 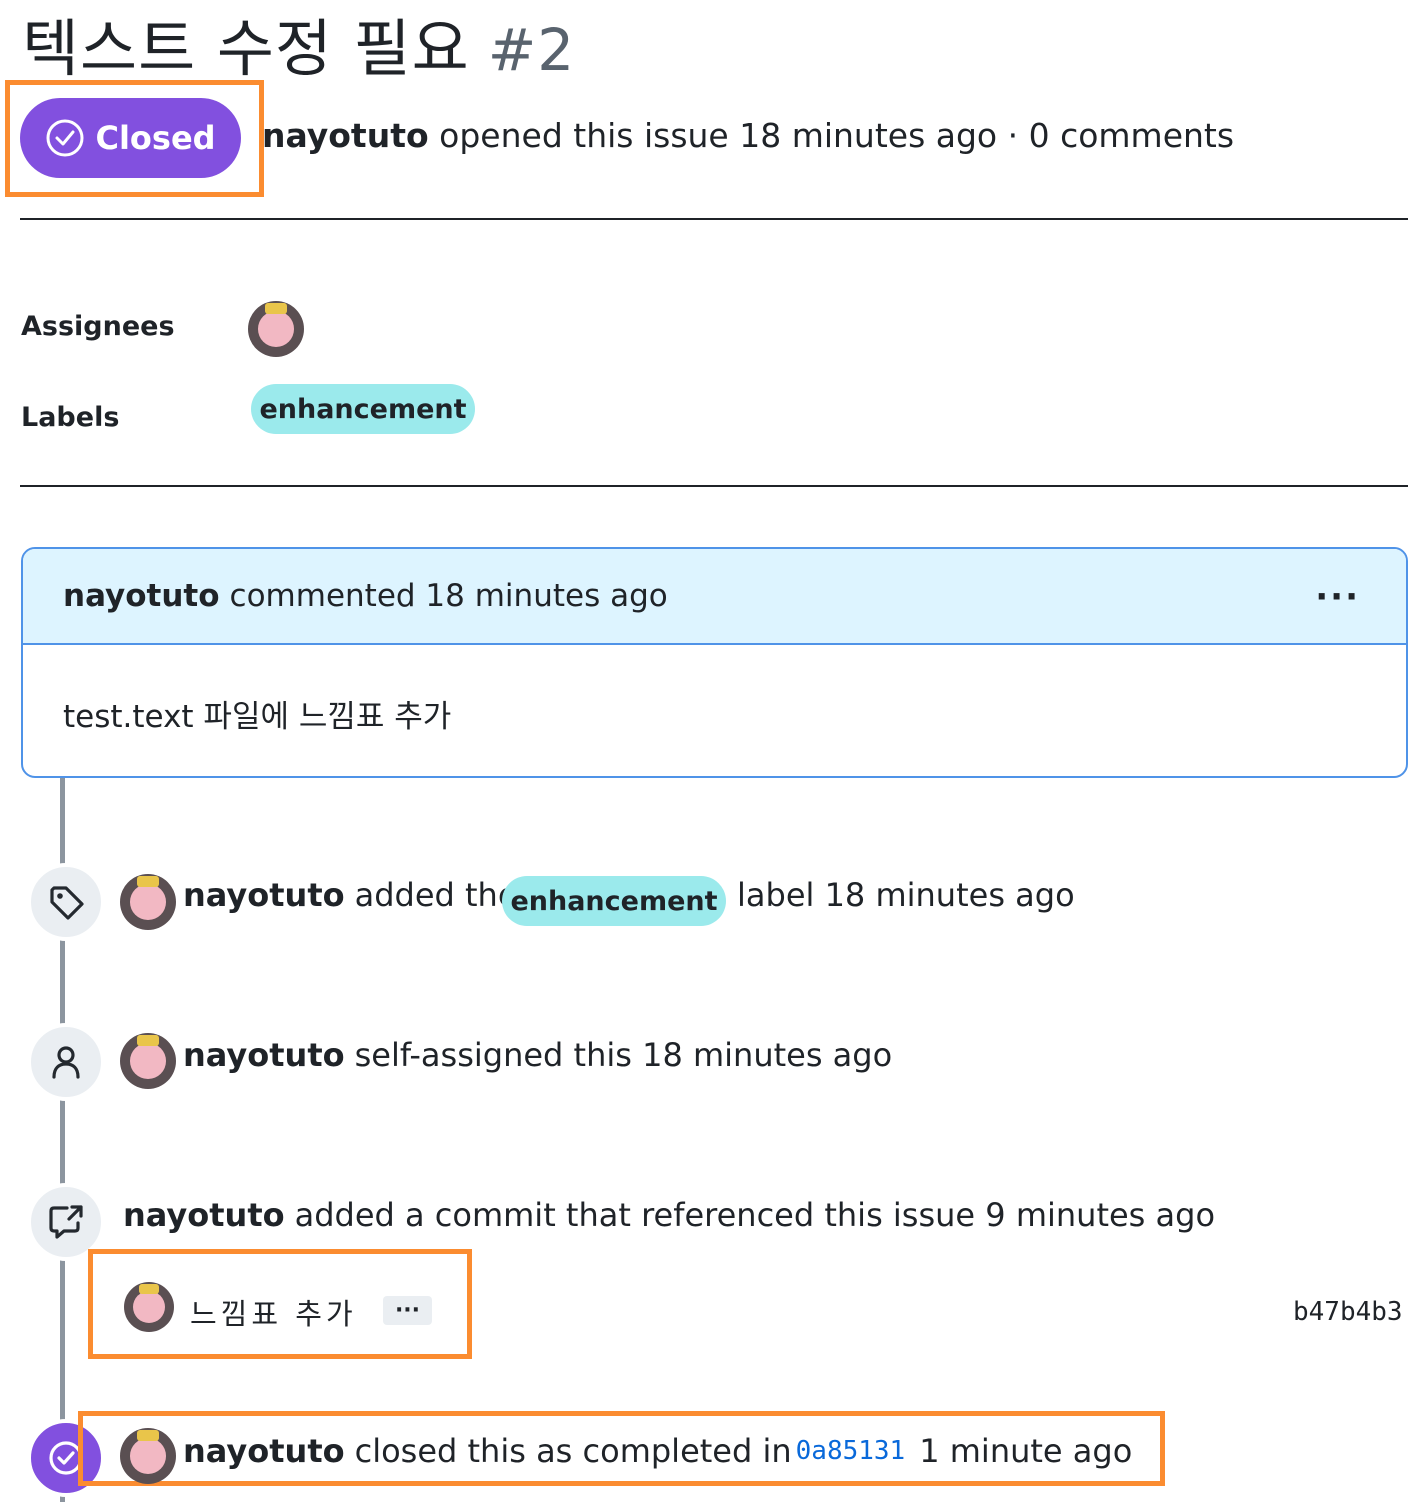 What do you see at coordinates (276, 329) in the screenshot?
I see `assignee-avatar` at bounding box center [276, 329].